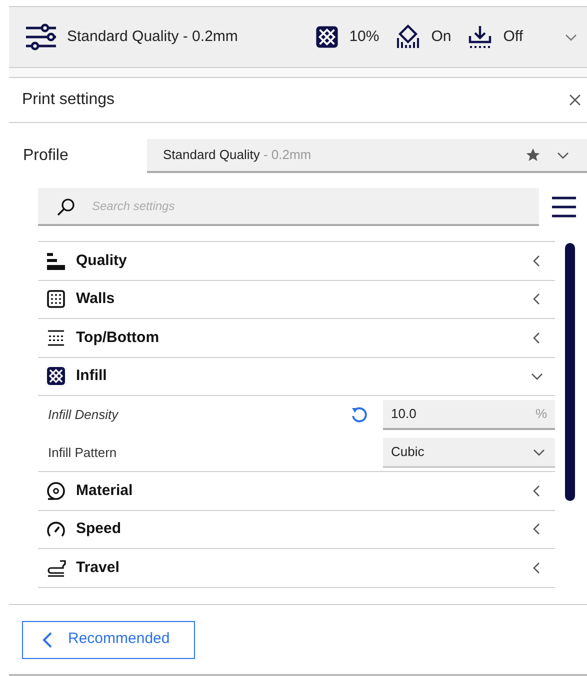 This screenshot has height=676, width=587. Describe the element at coordinates (469, 415) in the screenshot. I see `number-field: 10.0 %` at that location.